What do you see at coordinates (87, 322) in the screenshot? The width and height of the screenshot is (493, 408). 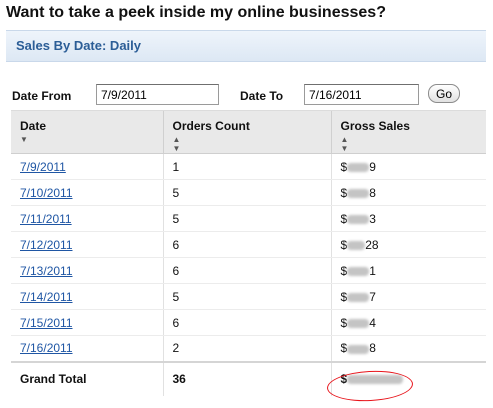 I see `date-cell: 7/15/2011` at bounding box center [87, 322].